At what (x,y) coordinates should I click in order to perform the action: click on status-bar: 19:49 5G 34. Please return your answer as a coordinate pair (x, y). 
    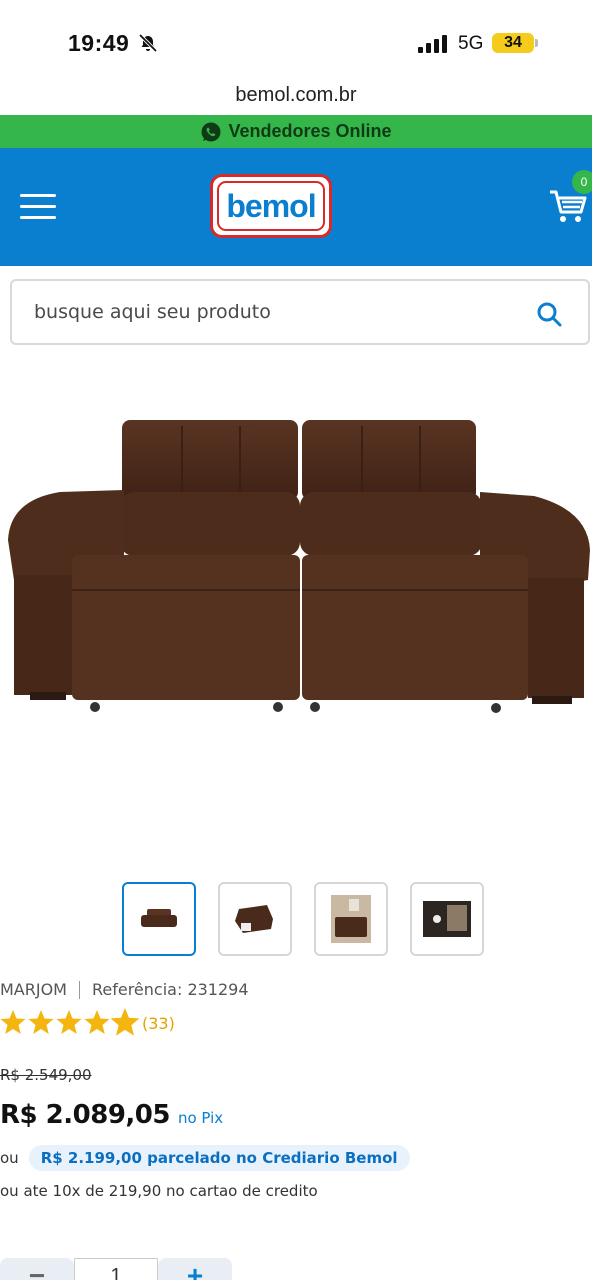
    Looking at the image, I should click on (296, 40).